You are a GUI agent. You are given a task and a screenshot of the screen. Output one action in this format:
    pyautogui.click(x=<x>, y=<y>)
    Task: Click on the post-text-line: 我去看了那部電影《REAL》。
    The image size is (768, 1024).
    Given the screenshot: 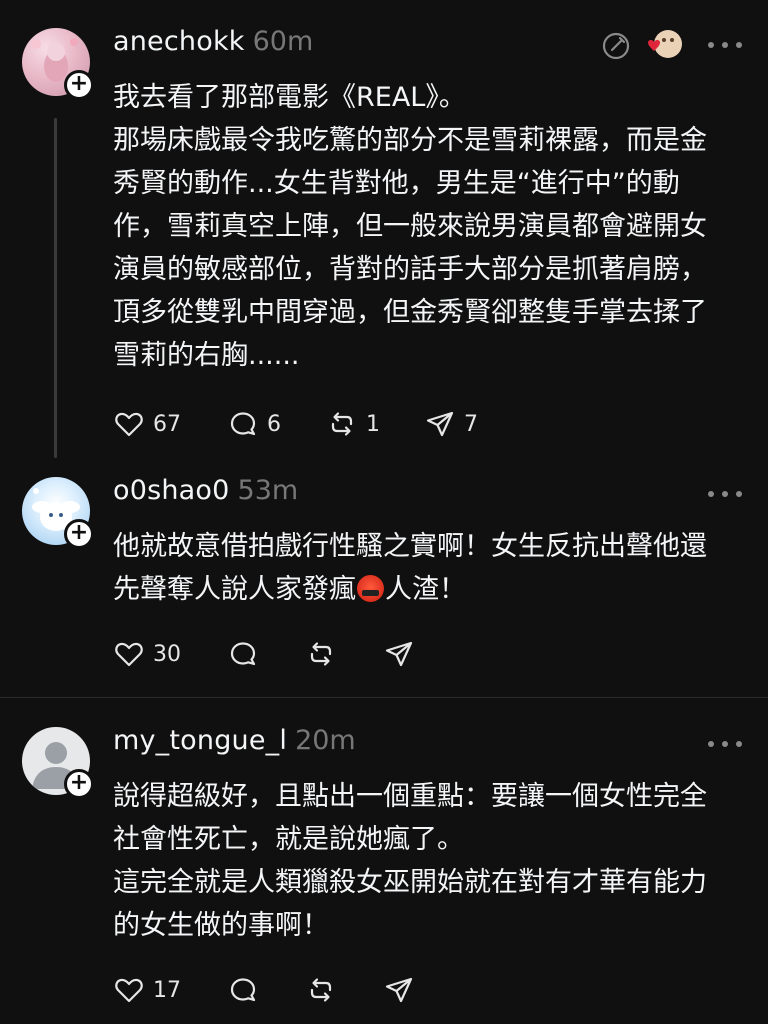 What is the action you would take?
    pyautogui.click(x=289, y=97)
    